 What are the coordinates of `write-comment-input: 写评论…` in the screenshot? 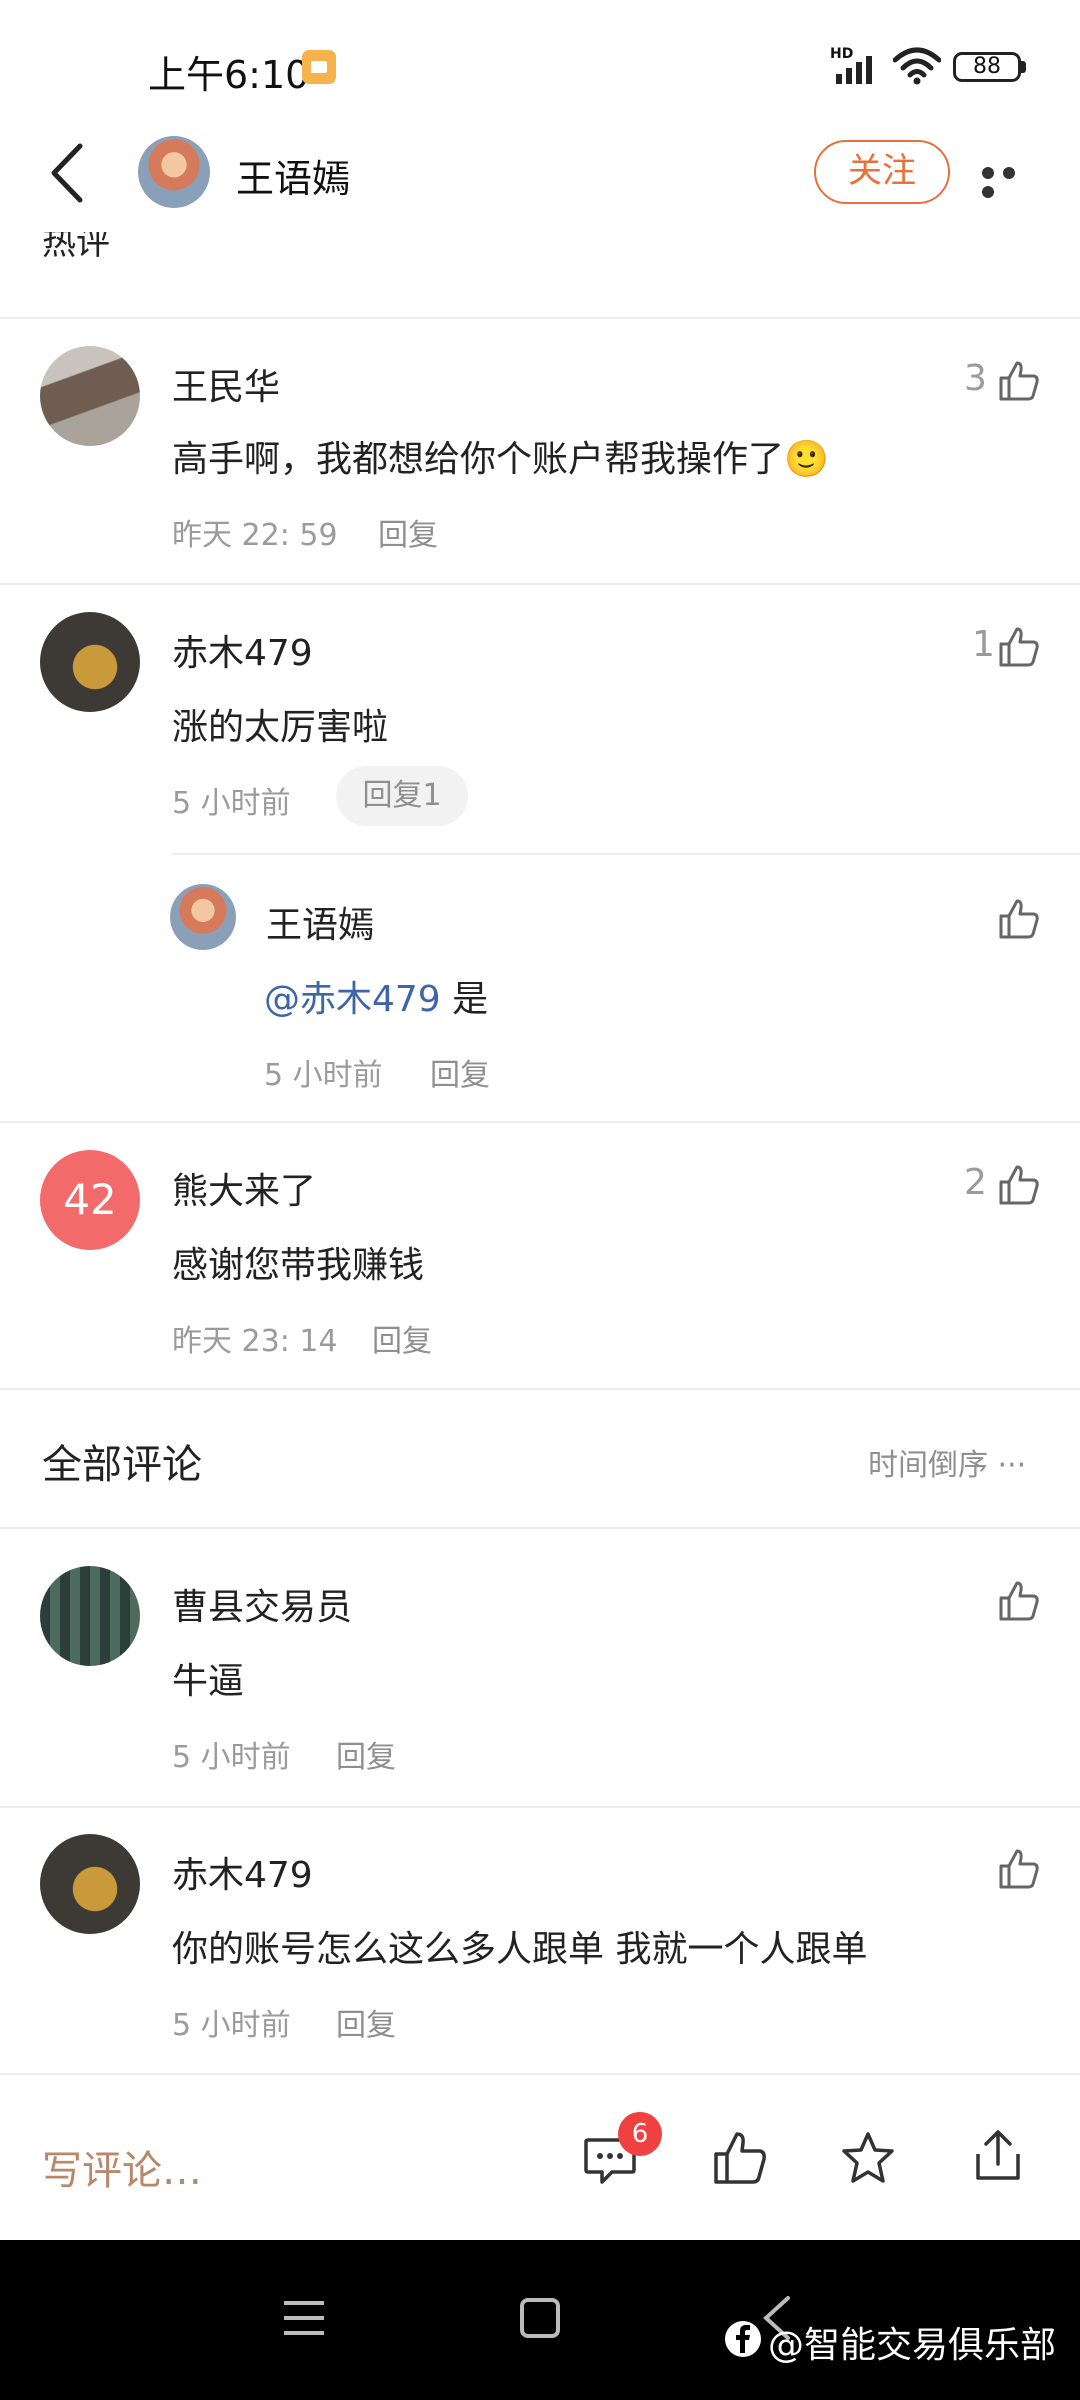 It's located at (122, 2167).